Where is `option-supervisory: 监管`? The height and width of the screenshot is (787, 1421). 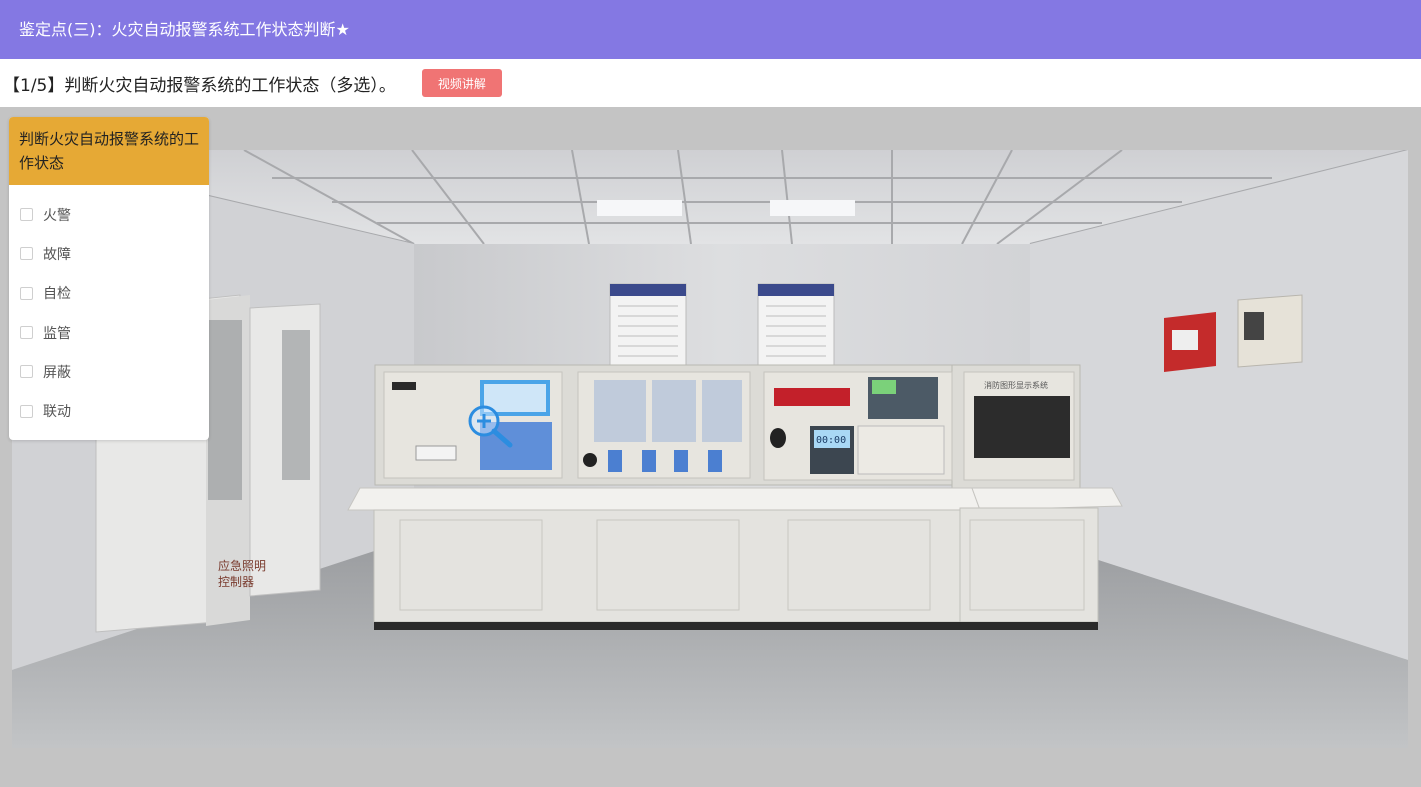 option-supervisory: 监管 is located at coordinates (109, 332).